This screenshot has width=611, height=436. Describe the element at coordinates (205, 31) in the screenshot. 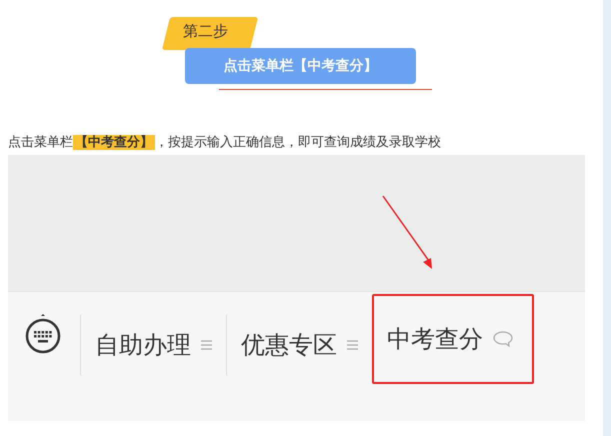

I see `step-label: 第二步` at that location.